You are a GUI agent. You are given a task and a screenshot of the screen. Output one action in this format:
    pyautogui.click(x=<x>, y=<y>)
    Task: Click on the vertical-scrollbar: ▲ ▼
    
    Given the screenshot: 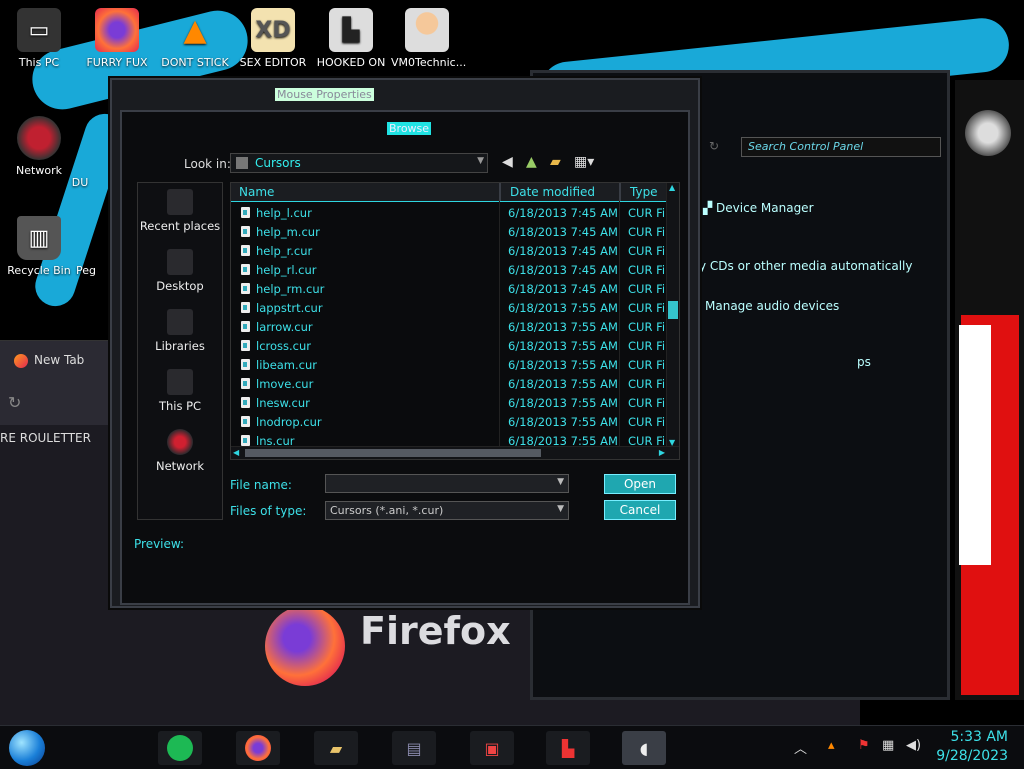 What is the action you would take?
    pyautogui.click(x=672, y=315)
    